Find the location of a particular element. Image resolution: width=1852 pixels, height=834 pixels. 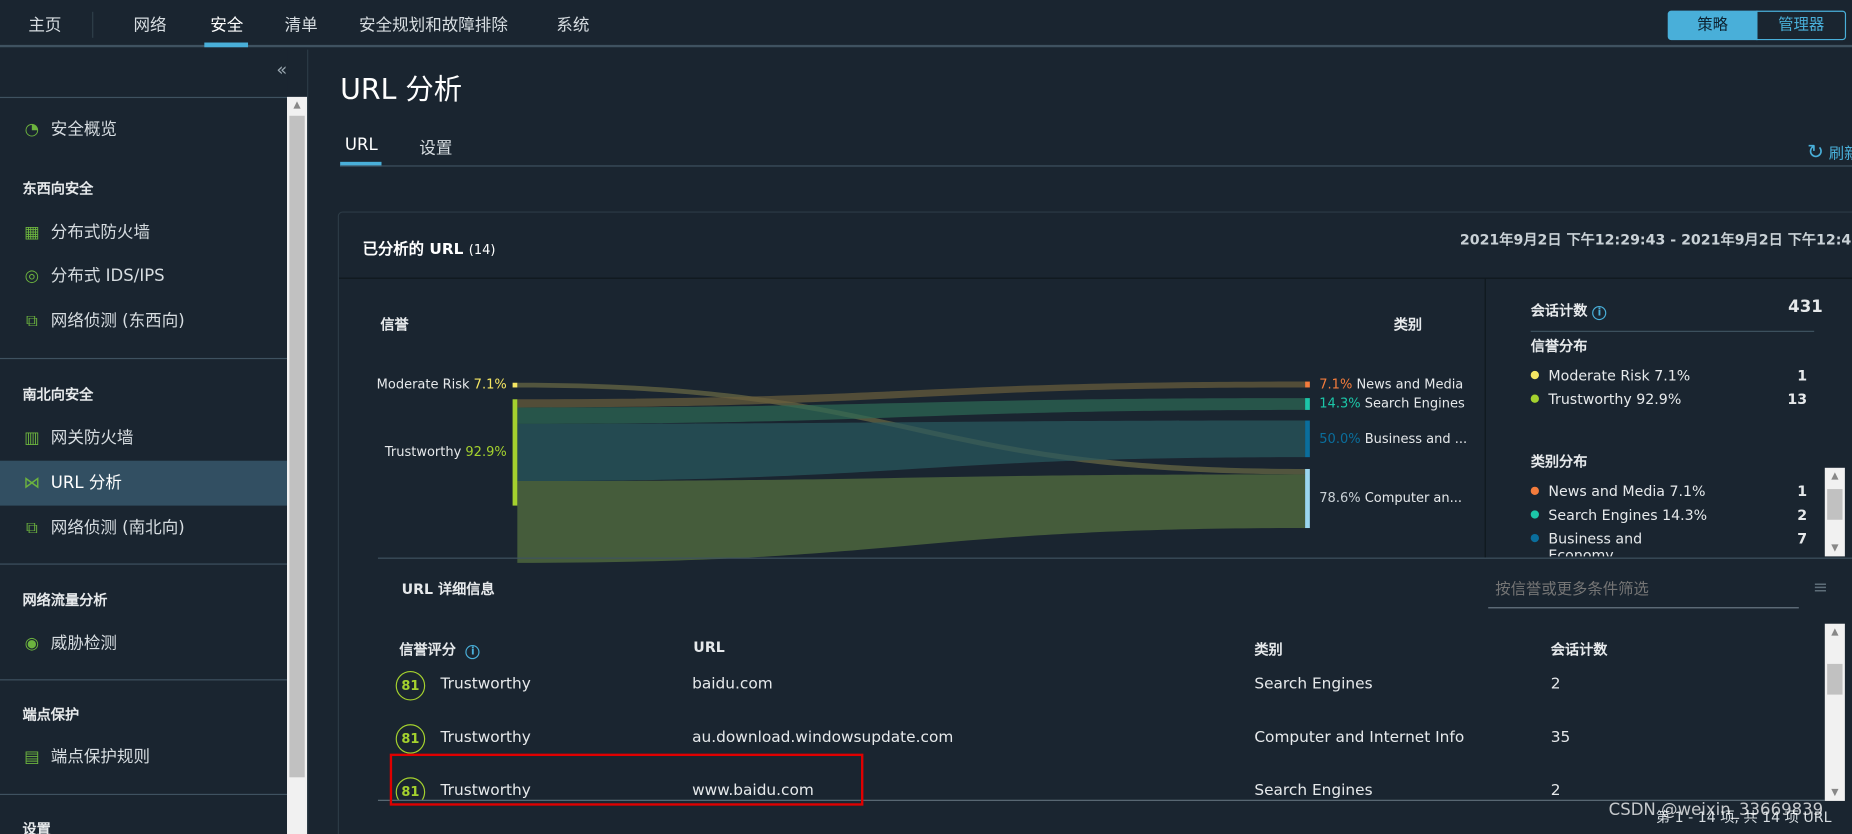

policy-mode-button: 策略 is located at coordinates (1712, 25).